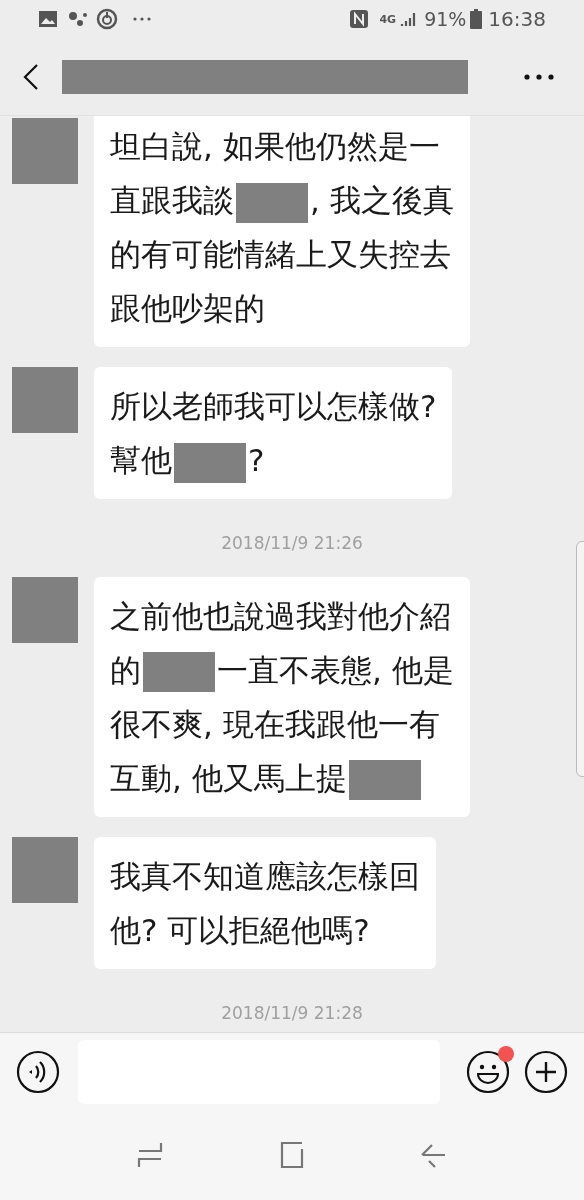 The width and height of the screenshot is (584, 1200). What do you see at coordinates (273, 460) in the screenshot?
I see `message-line: 幫他 ?` at bounding box center [273, 460].